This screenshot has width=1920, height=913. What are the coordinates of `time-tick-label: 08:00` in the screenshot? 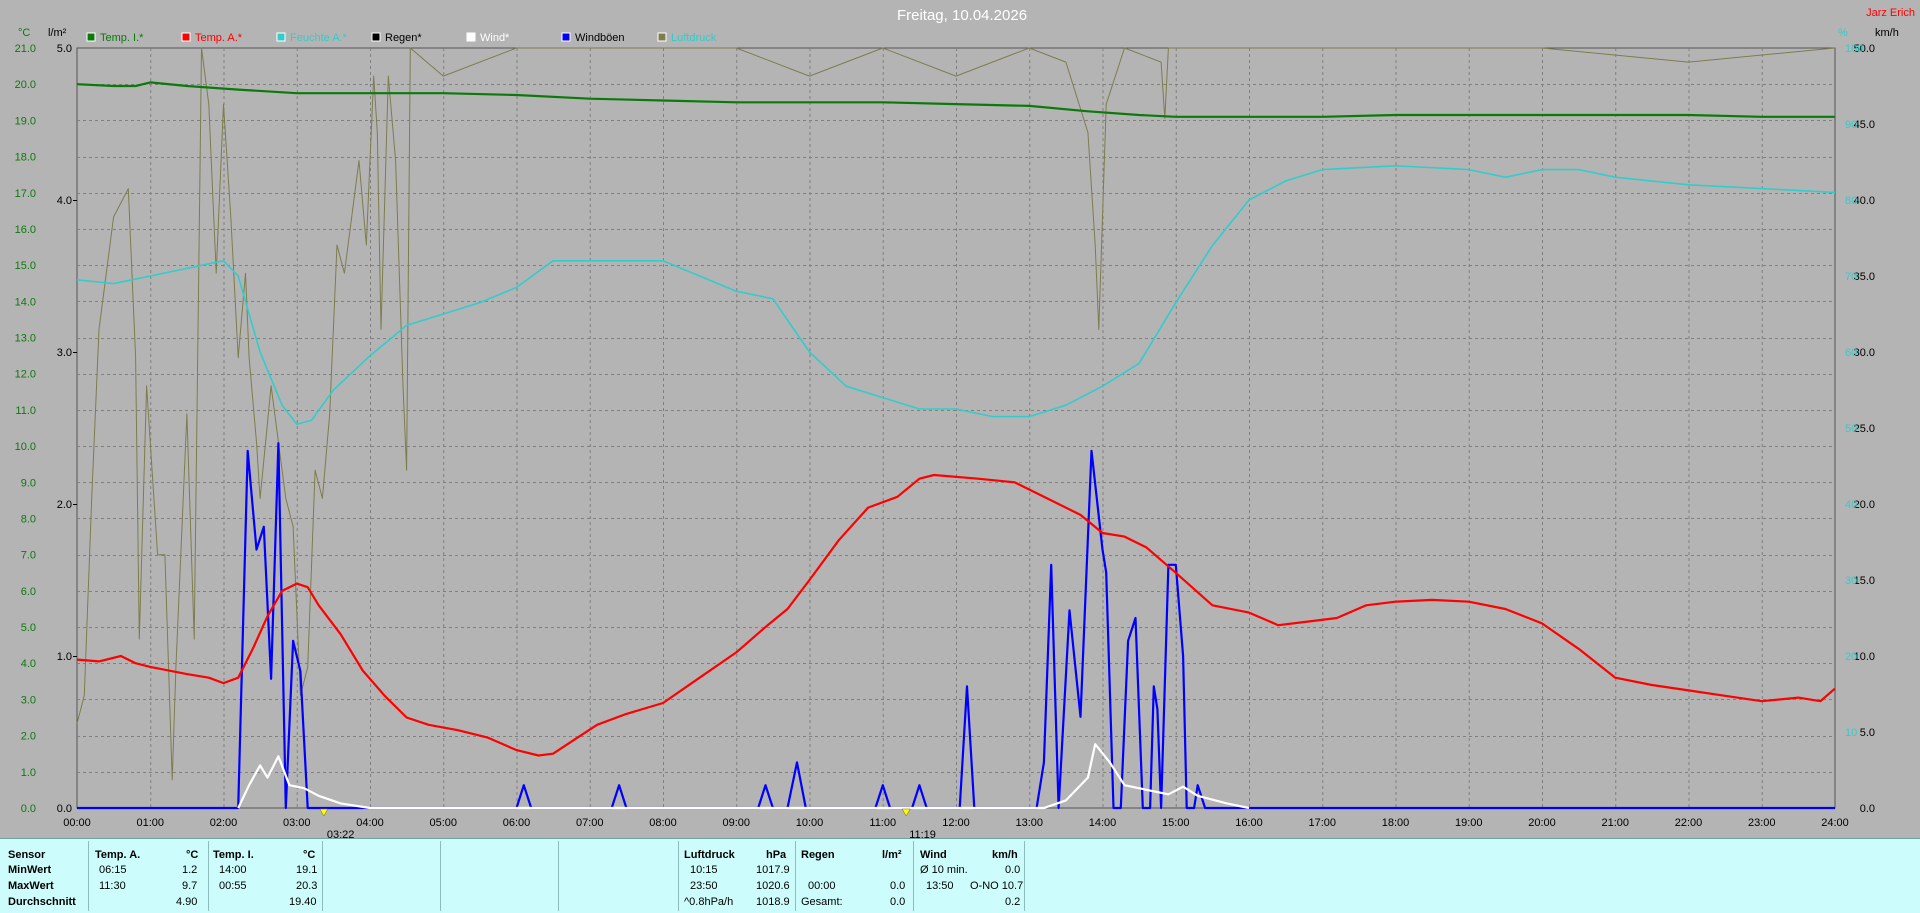 It's located at (663, 823).